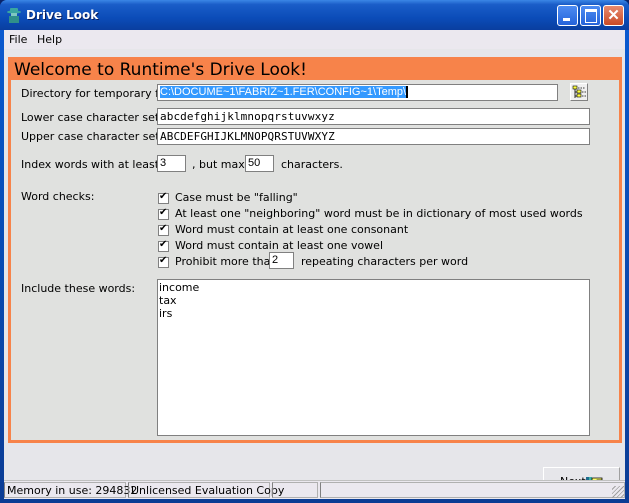 This screenshot has width=629, height=503. I want to click on consonant-label: Word must contain at least one consonant, so click(292, 229).